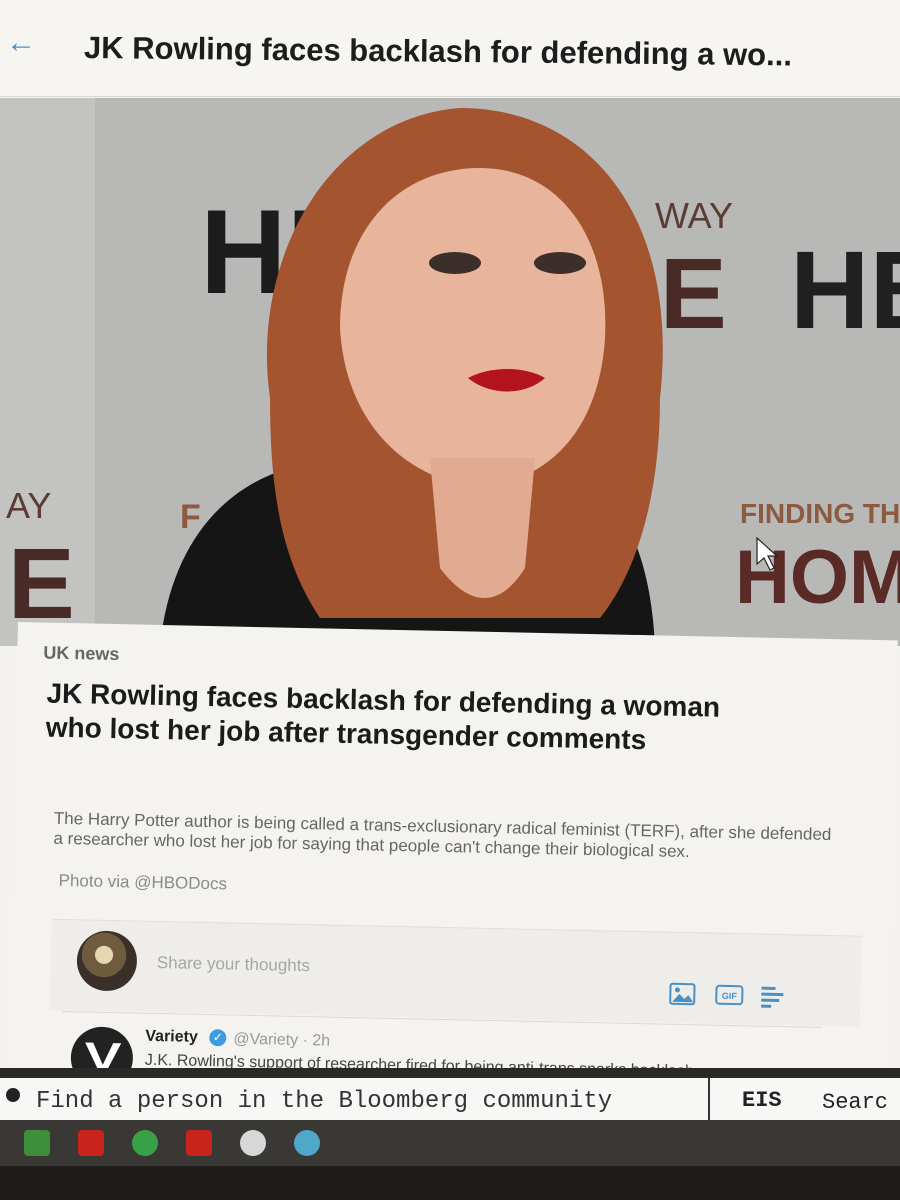 The width and height of the screenshot is (900, 1200). Describe the element at coordinates (218, 1038) in the screenshot. I see `verified-badge-icon: ✓` at that location.